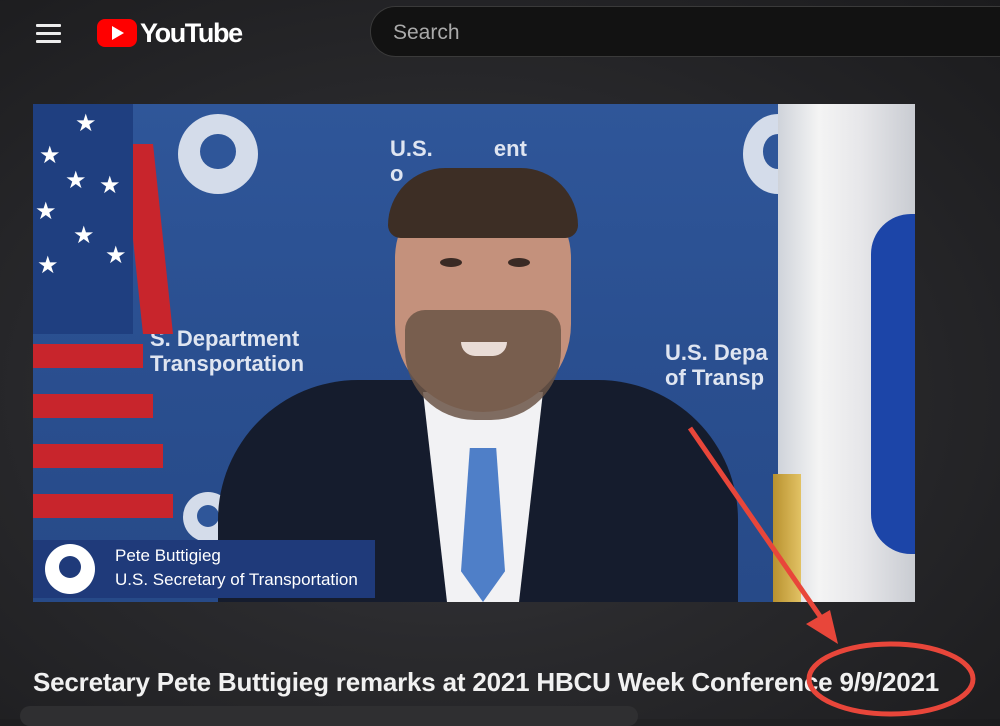  Describe the element at coordinates (329, 716) in the screenshot. I see `video-actions-bar` at that location.